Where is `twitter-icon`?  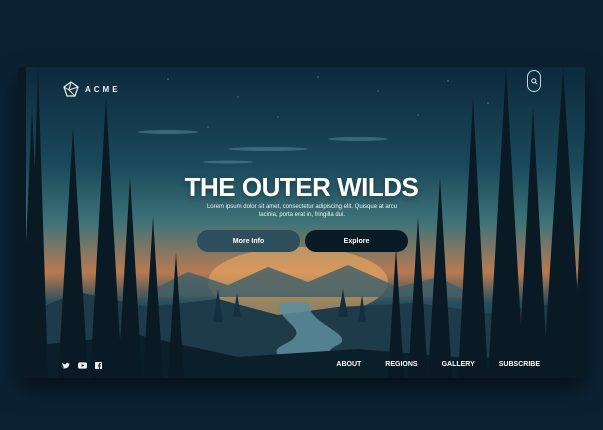 twitter-icon is located at coordinates (66, 365).